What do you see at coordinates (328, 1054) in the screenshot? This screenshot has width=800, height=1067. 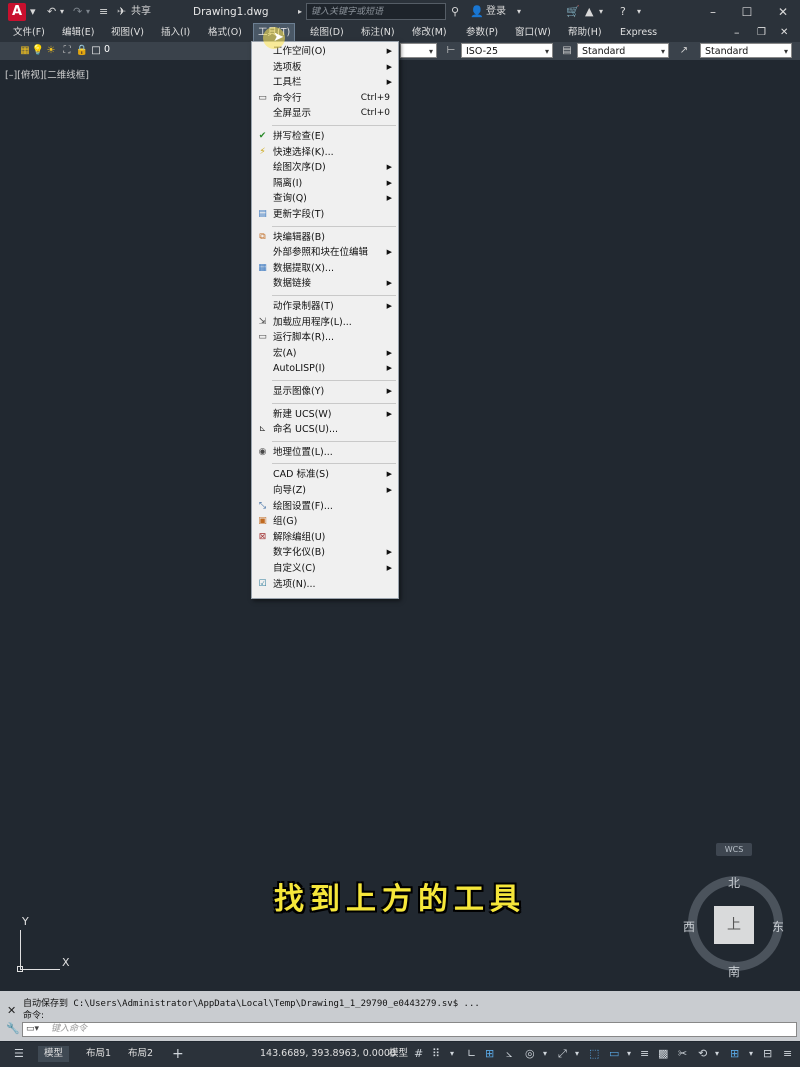 I see `coordinates-readout: 143.6689, 393.8963, 0.0000` at bounding box center [328, 1054].